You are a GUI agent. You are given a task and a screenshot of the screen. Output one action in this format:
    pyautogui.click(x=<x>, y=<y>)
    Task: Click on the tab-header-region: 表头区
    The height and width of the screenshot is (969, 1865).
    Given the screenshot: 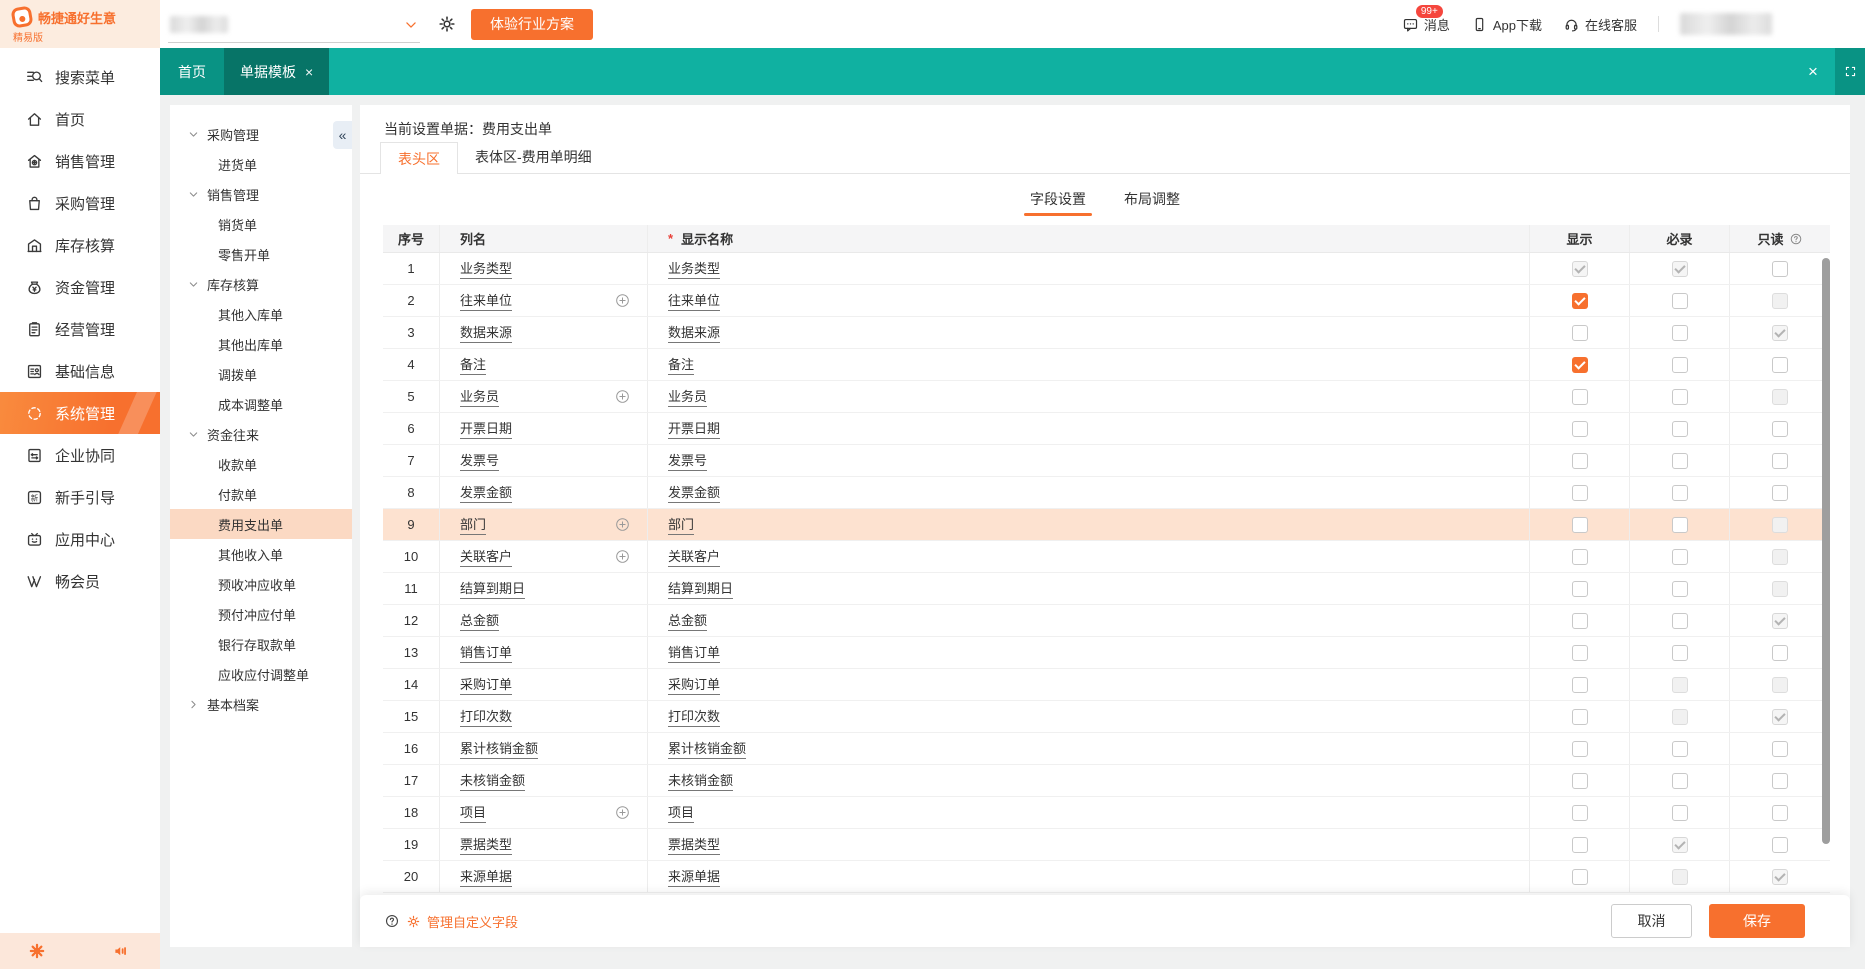 What is the action you would take?
    pyautogui.click(x=419, y=158)
    